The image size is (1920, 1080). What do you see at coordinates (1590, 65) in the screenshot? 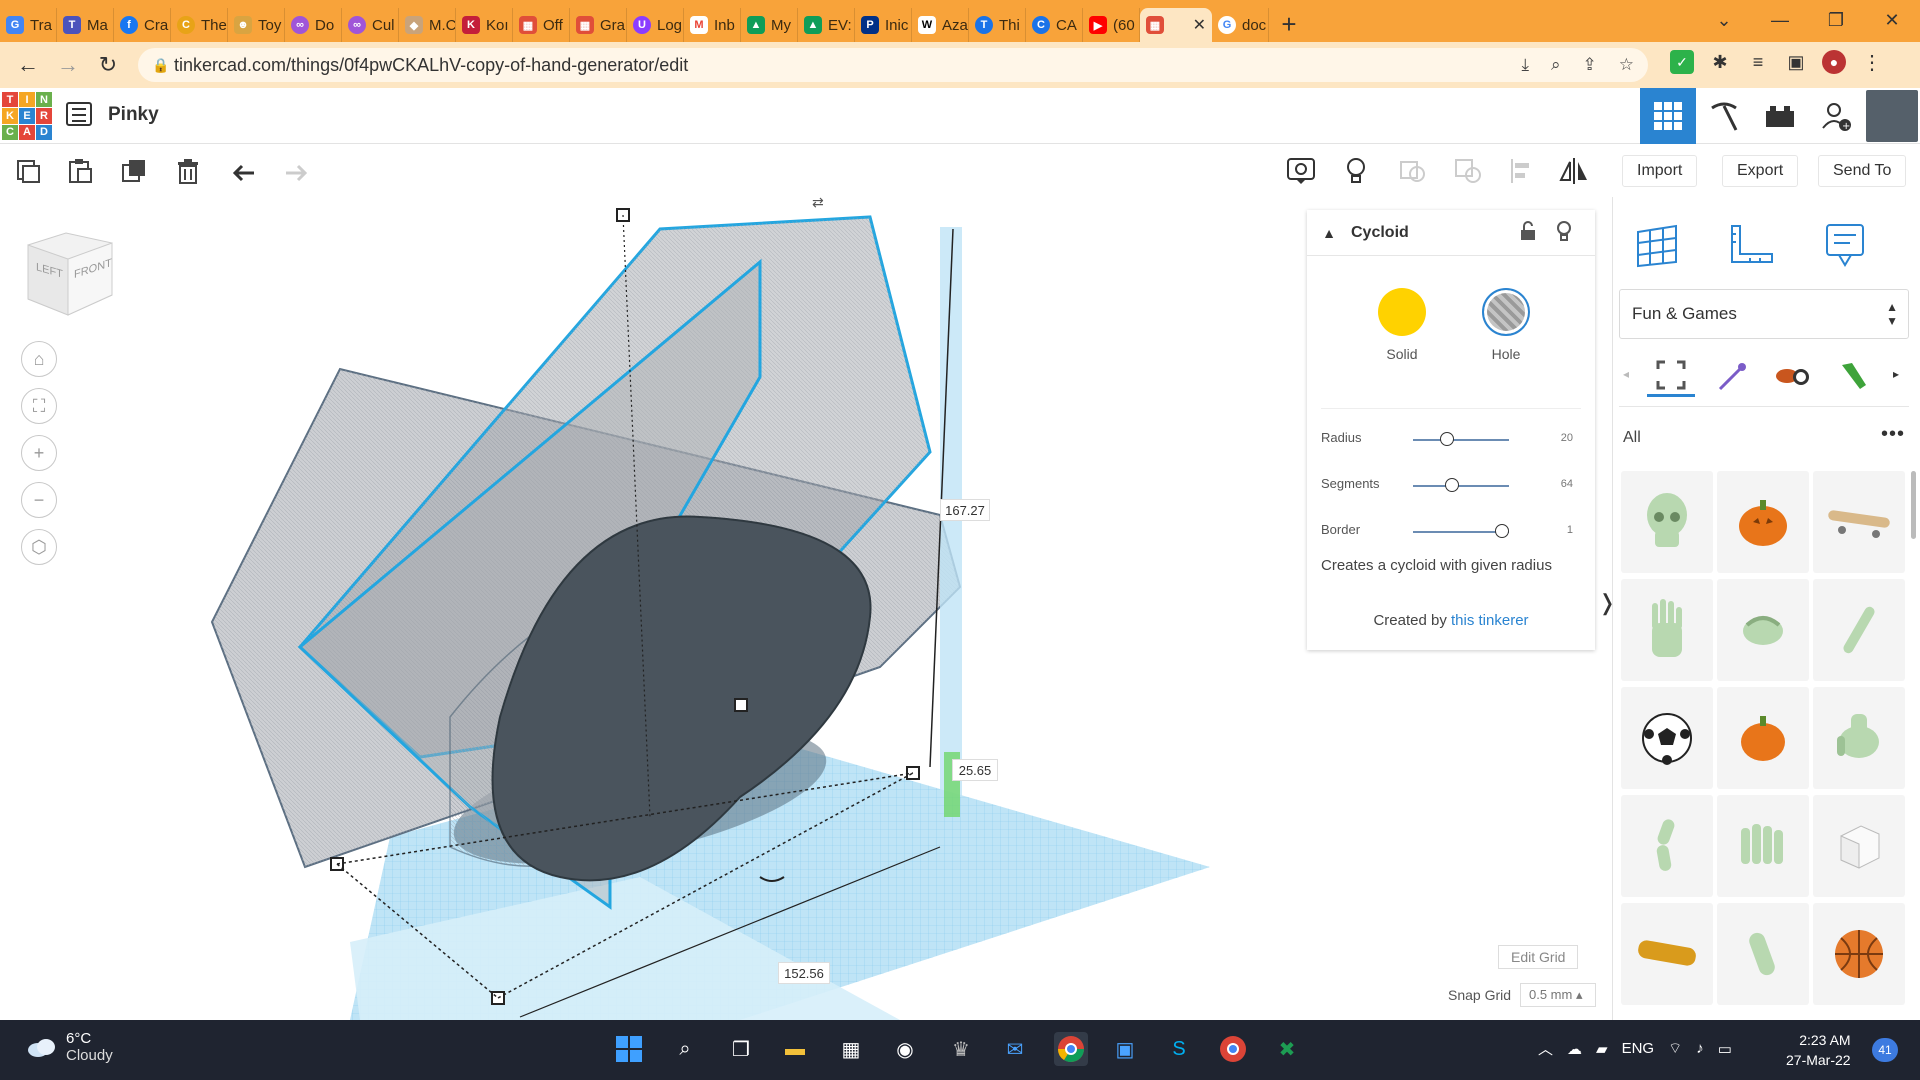
I see `share-icon: ⇪` at bounding box center [1590, 65].